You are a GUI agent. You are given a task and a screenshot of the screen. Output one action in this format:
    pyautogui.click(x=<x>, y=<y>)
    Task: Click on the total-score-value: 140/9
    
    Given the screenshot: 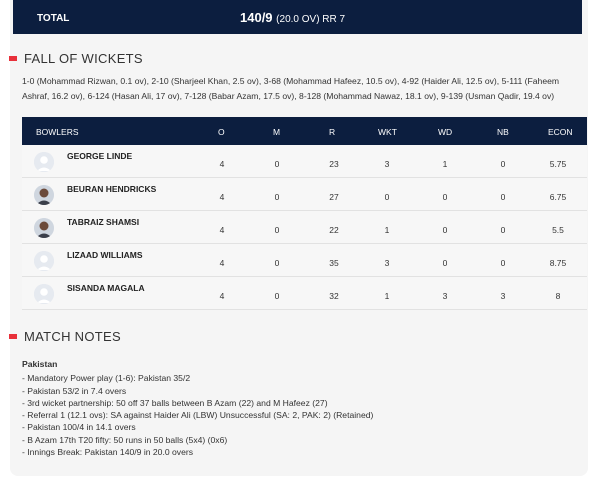 What is the action you would take?
    pyautogui.click(x=256, y=17)
    